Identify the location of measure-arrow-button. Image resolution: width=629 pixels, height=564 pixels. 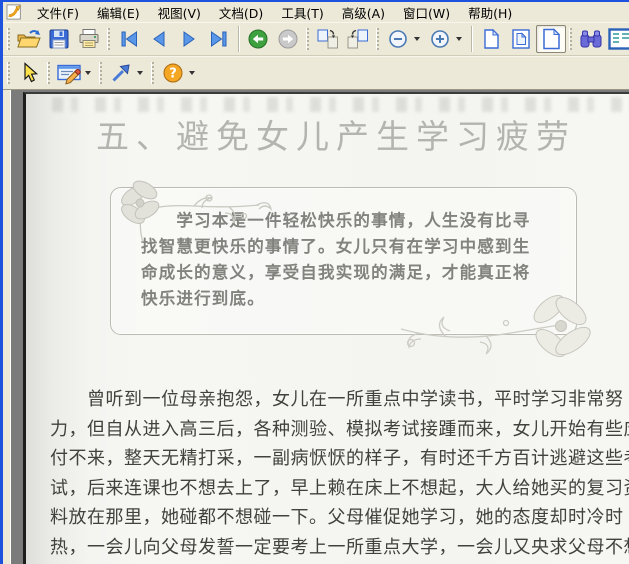
(121, 73).